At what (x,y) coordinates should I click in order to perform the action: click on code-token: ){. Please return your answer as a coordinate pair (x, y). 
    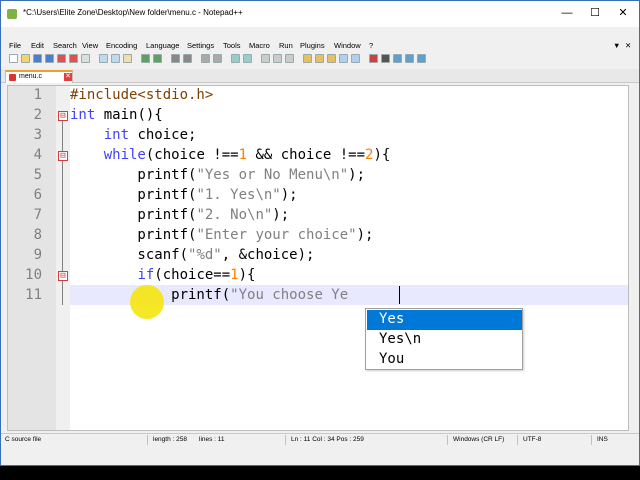
    Looking at the image, I should click on (382, 155).